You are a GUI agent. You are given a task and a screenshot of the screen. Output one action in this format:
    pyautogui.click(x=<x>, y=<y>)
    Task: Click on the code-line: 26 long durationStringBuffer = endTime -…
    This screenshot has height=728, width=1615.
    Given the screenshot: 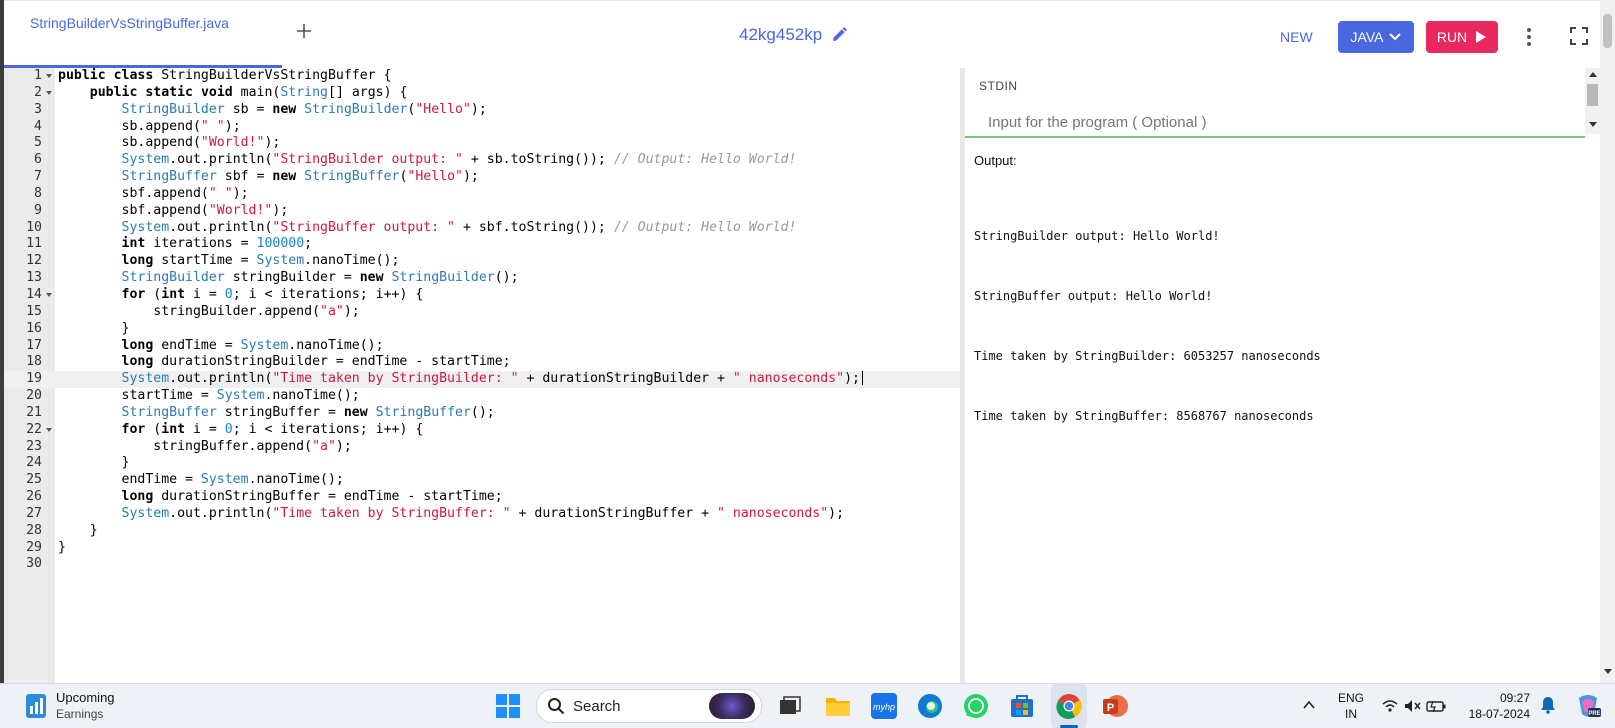 What is the action you would take?
    pyautogui.click(x=482, y=497)
    